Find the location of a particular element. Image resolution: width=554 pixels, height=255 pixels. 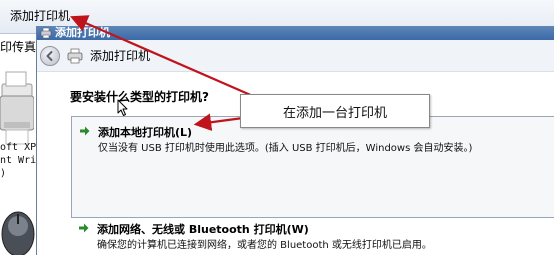

printer-caption-line: nt Writ is located at coordinates (18, 160).